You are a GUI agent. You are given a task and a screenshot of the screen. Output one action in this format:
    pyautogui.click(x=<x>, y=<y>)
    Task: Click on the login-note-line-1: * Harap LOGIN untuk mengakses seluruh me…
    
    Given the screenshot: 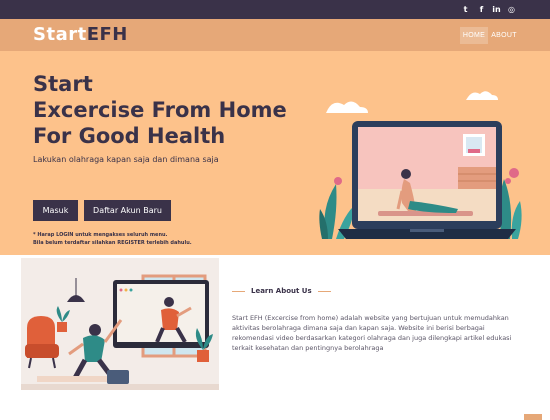 What is the action you would take?
    pyautogui.click(x=100, y=235)
    